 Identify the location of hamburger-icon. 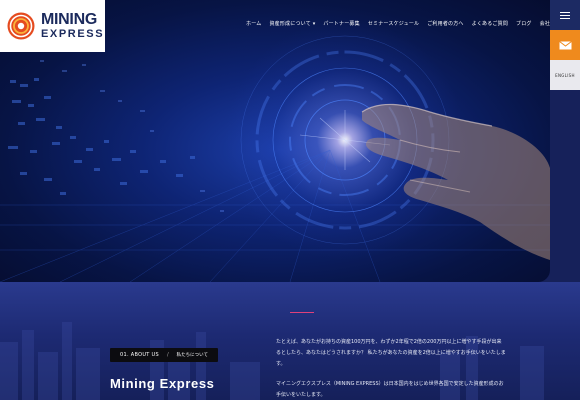
(565, 12).